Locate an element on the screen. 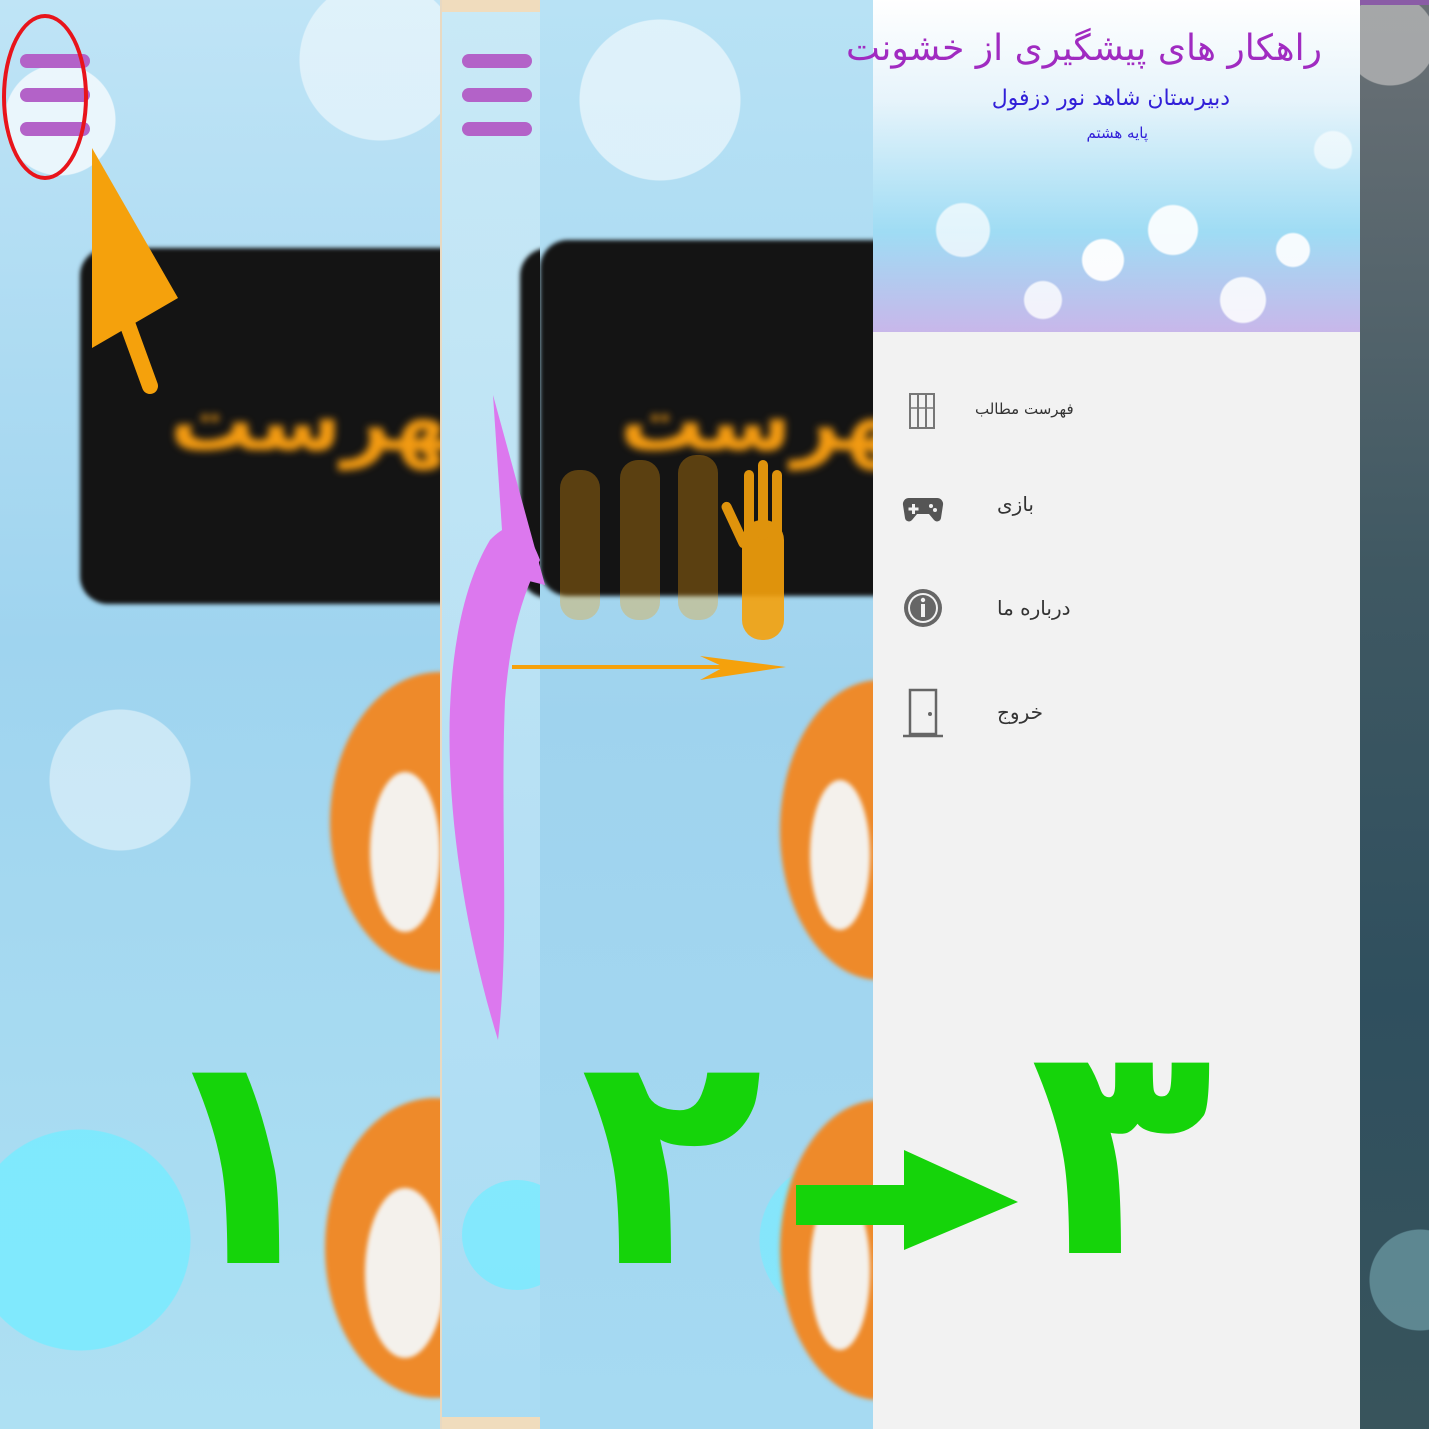 This screenshot has height=1429, width=1429. step-number-1: ۱ is located at coordinates (242, 1159).